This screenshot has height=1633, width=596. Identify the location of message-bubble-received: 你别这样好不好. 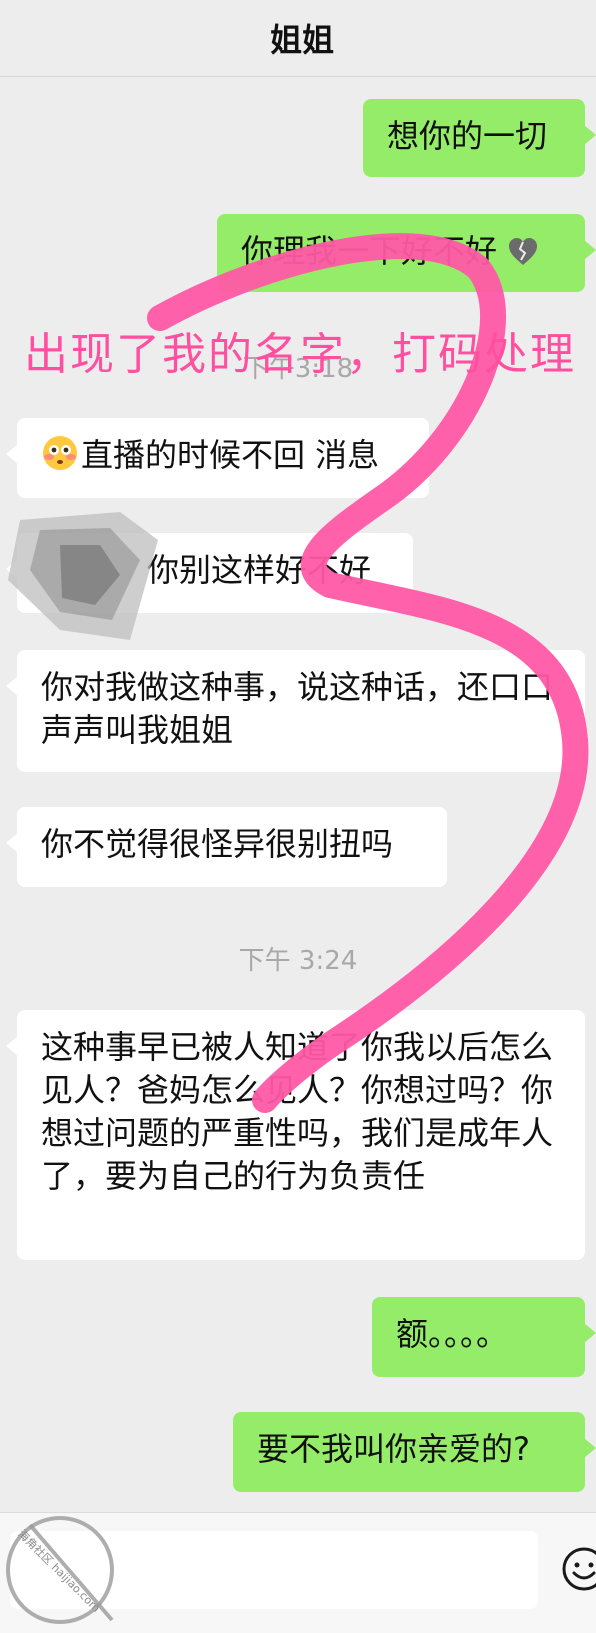
(209, 573).